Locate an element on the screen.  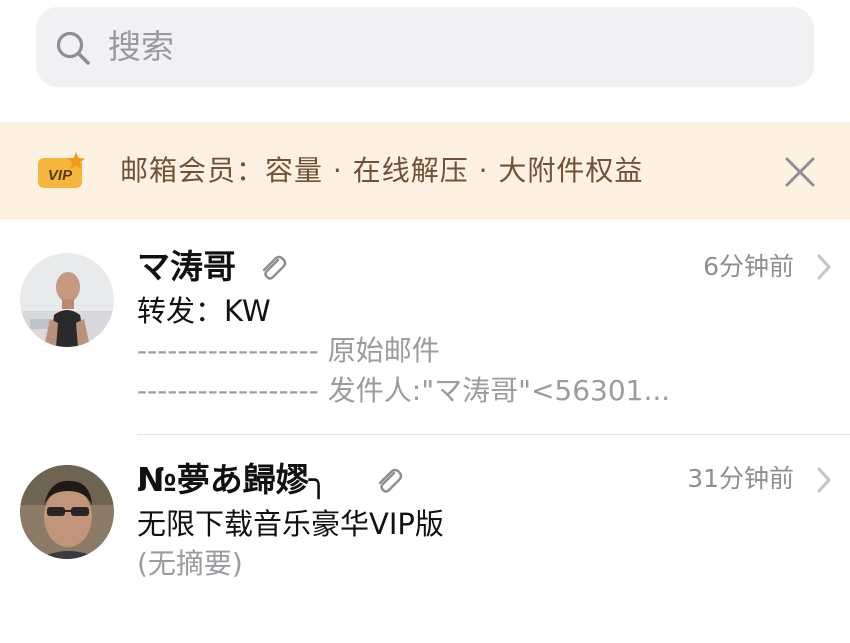
mail-time: 31分钟前 is located at coordinates (740, 478).